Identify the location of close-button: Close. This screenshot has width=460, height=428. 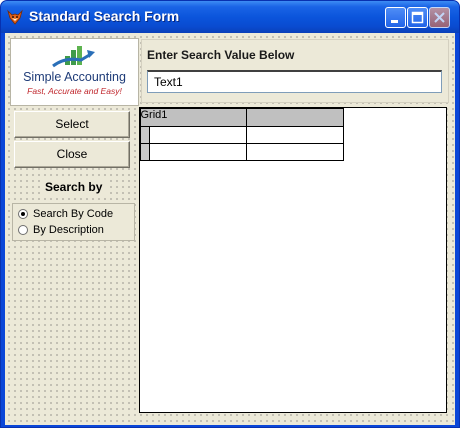
(72, 154).